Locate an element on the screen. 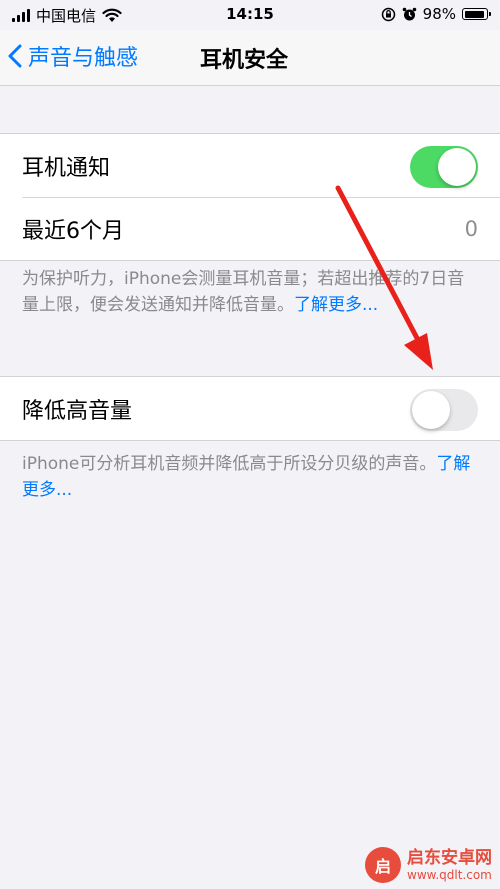  recent-months-label: 最近6个月 is located at coordinates (73, 231).